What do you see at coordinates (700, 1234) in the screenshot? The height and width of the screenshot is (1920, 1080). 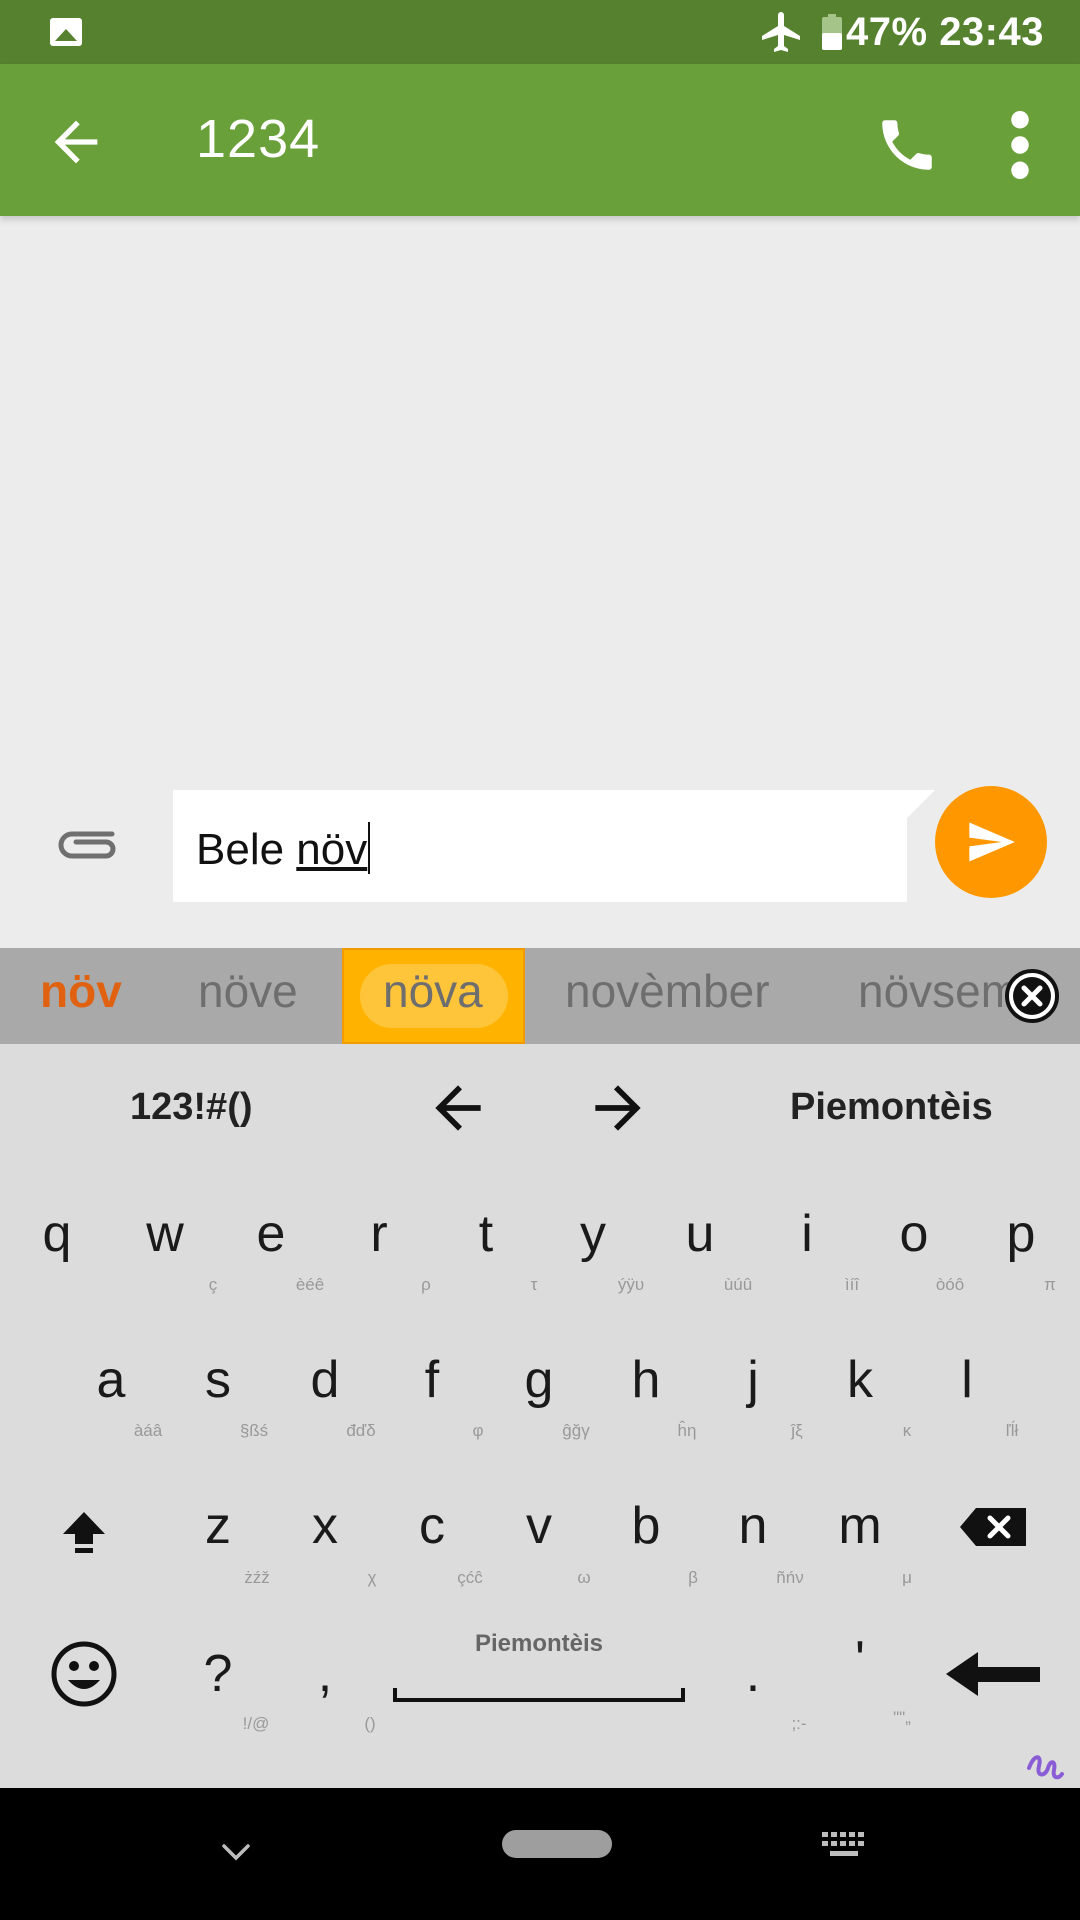 I see `key-u: u` at bounding box center [700, 1234].